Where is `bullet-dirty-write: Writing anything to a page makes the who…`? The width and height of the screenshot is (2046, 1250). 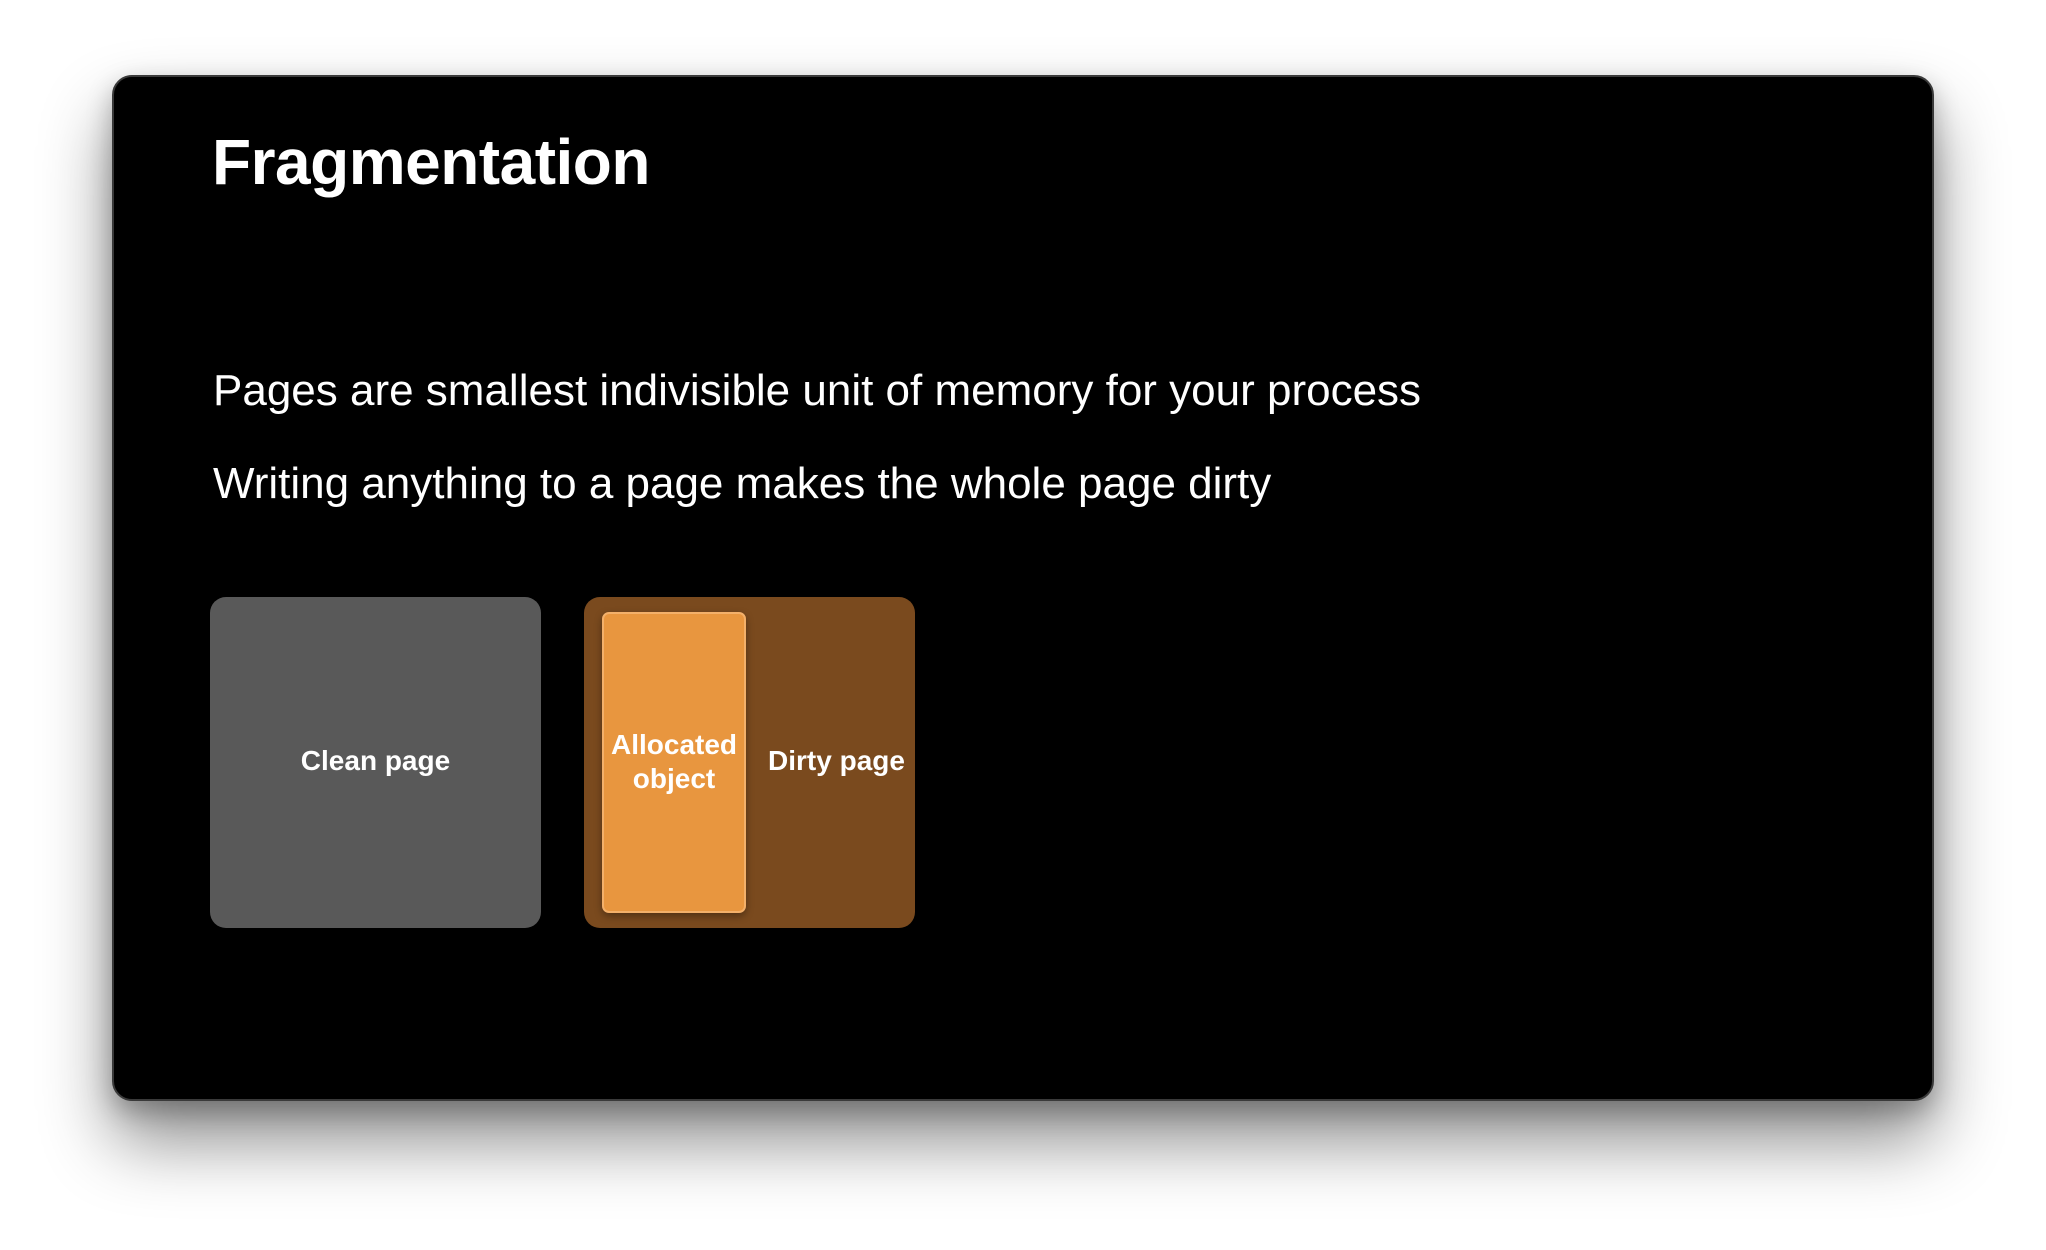
bullet-dirty-write: Writing anything to a page makes the who… is located at coordinates (742, 483).